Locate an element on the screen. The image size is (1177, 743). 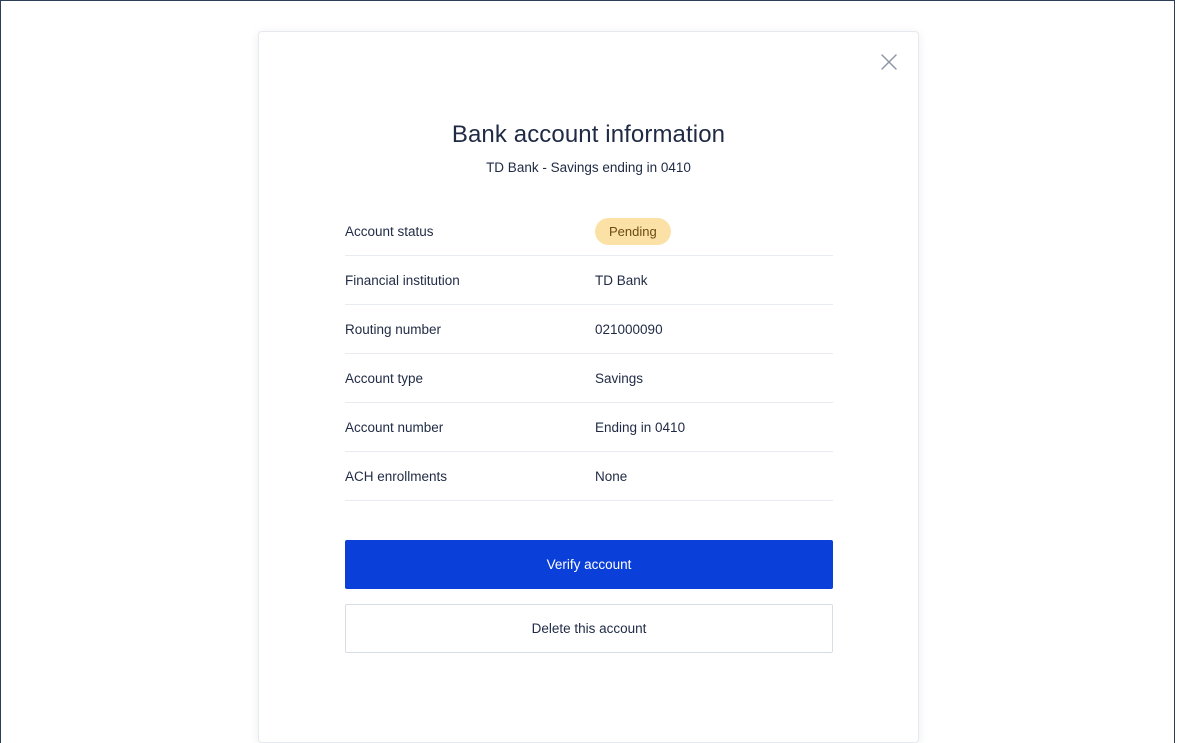
modal-actions: Verify account Delete this account is located at coordinates (589, 596).